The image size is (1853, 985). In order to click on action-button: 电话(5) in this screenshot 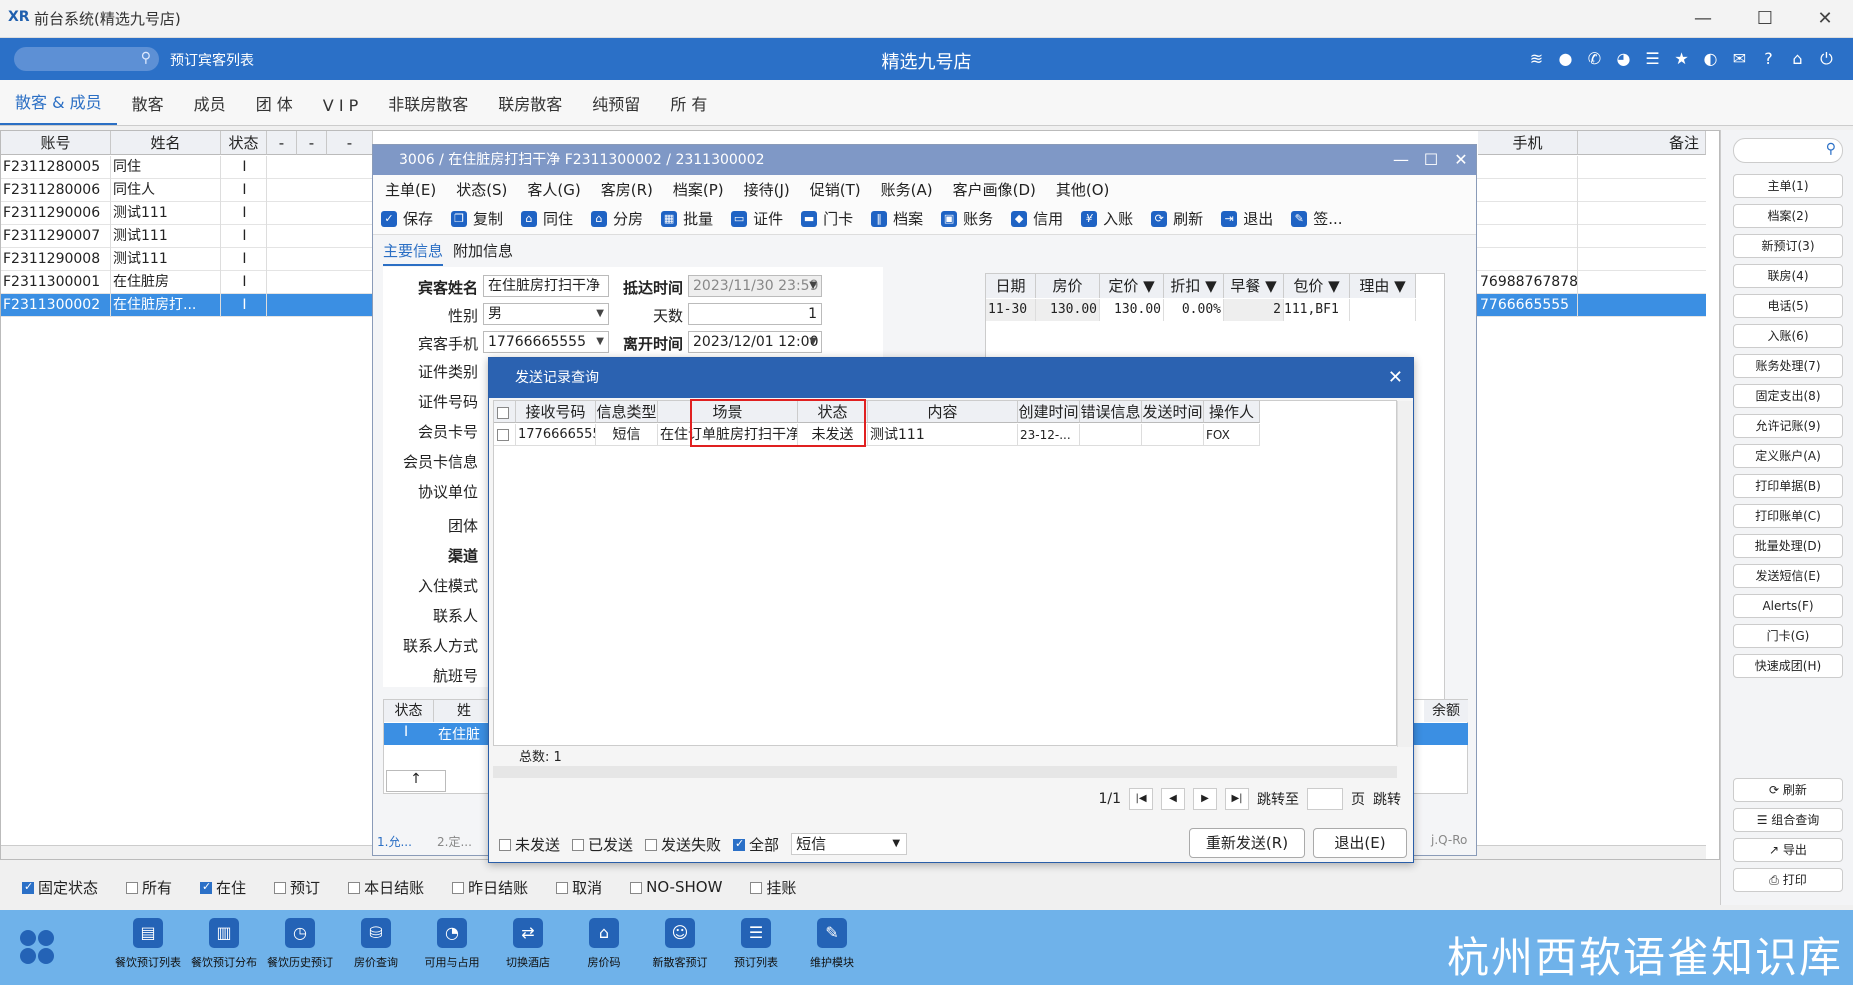, I will do `click(1788, 306)`.